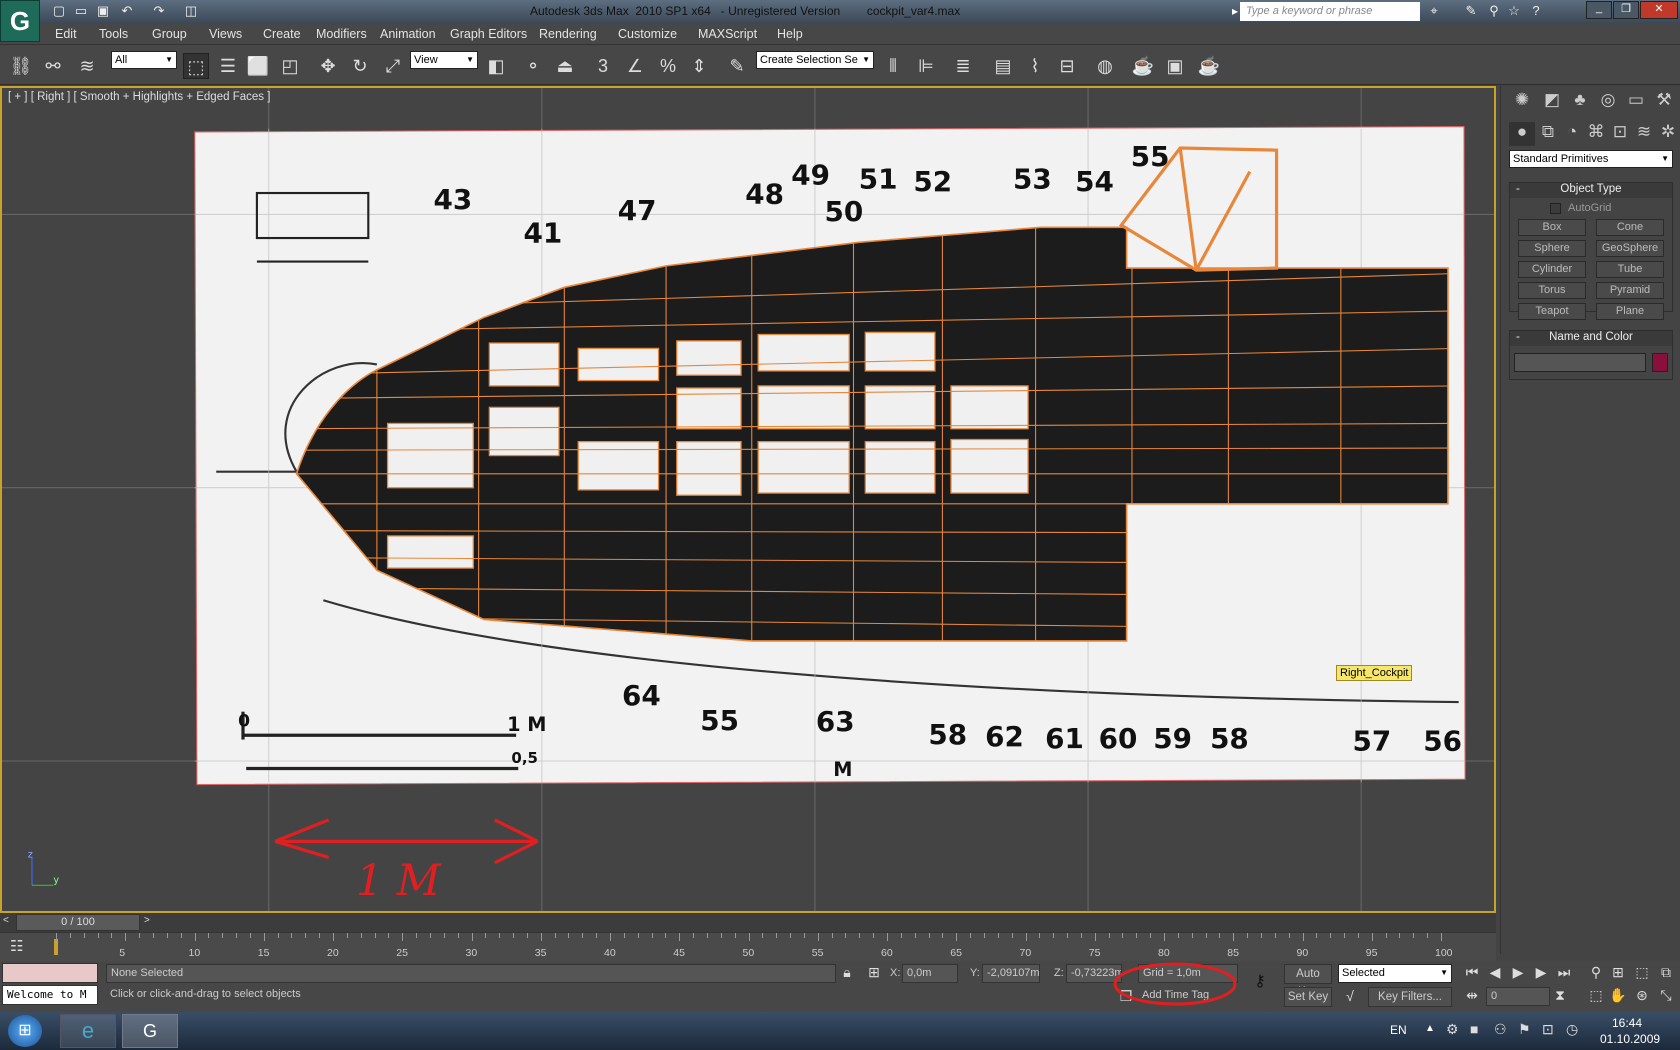 Image resolution: width=1680 pixels, height=1050 pixels. I want to click on new-file-icon: ▢, so click(59, 11).